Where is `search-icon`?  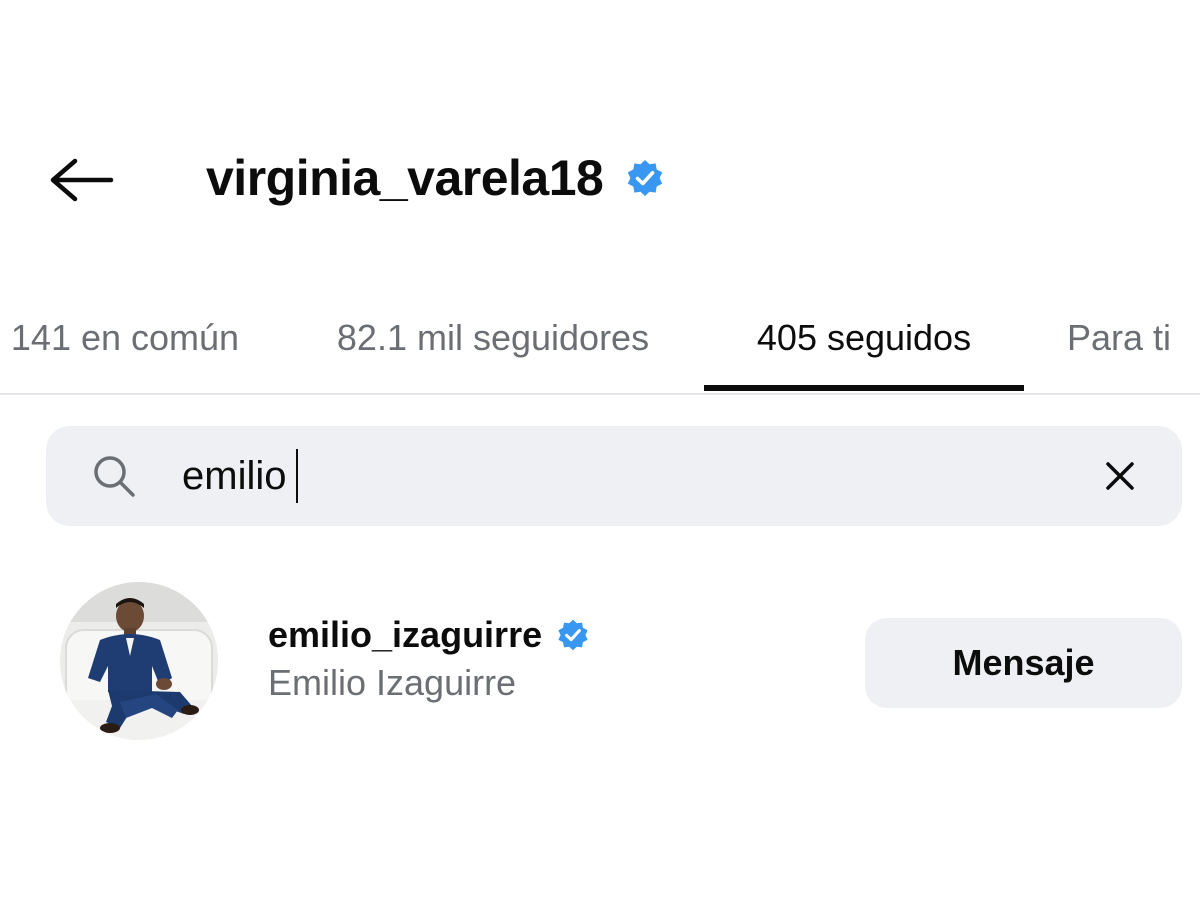
search-icon is located at coordinates (114, 476).